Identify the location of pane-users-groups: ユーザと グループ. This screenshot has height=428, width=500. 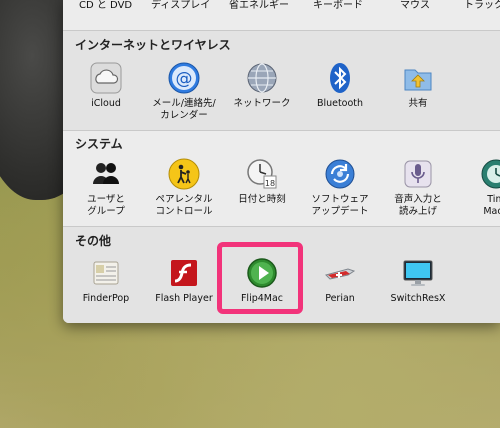
(106, 188).